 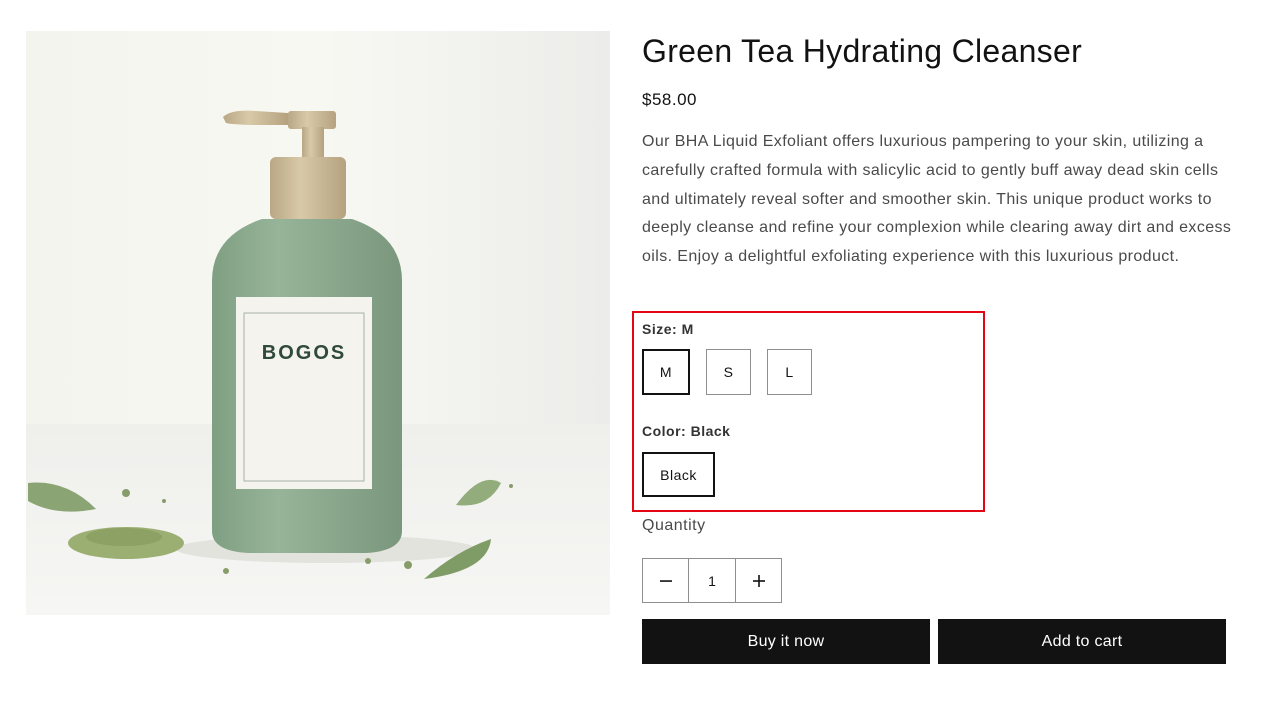 I want to click on size-option-l: L, so click(x=789, y=372).